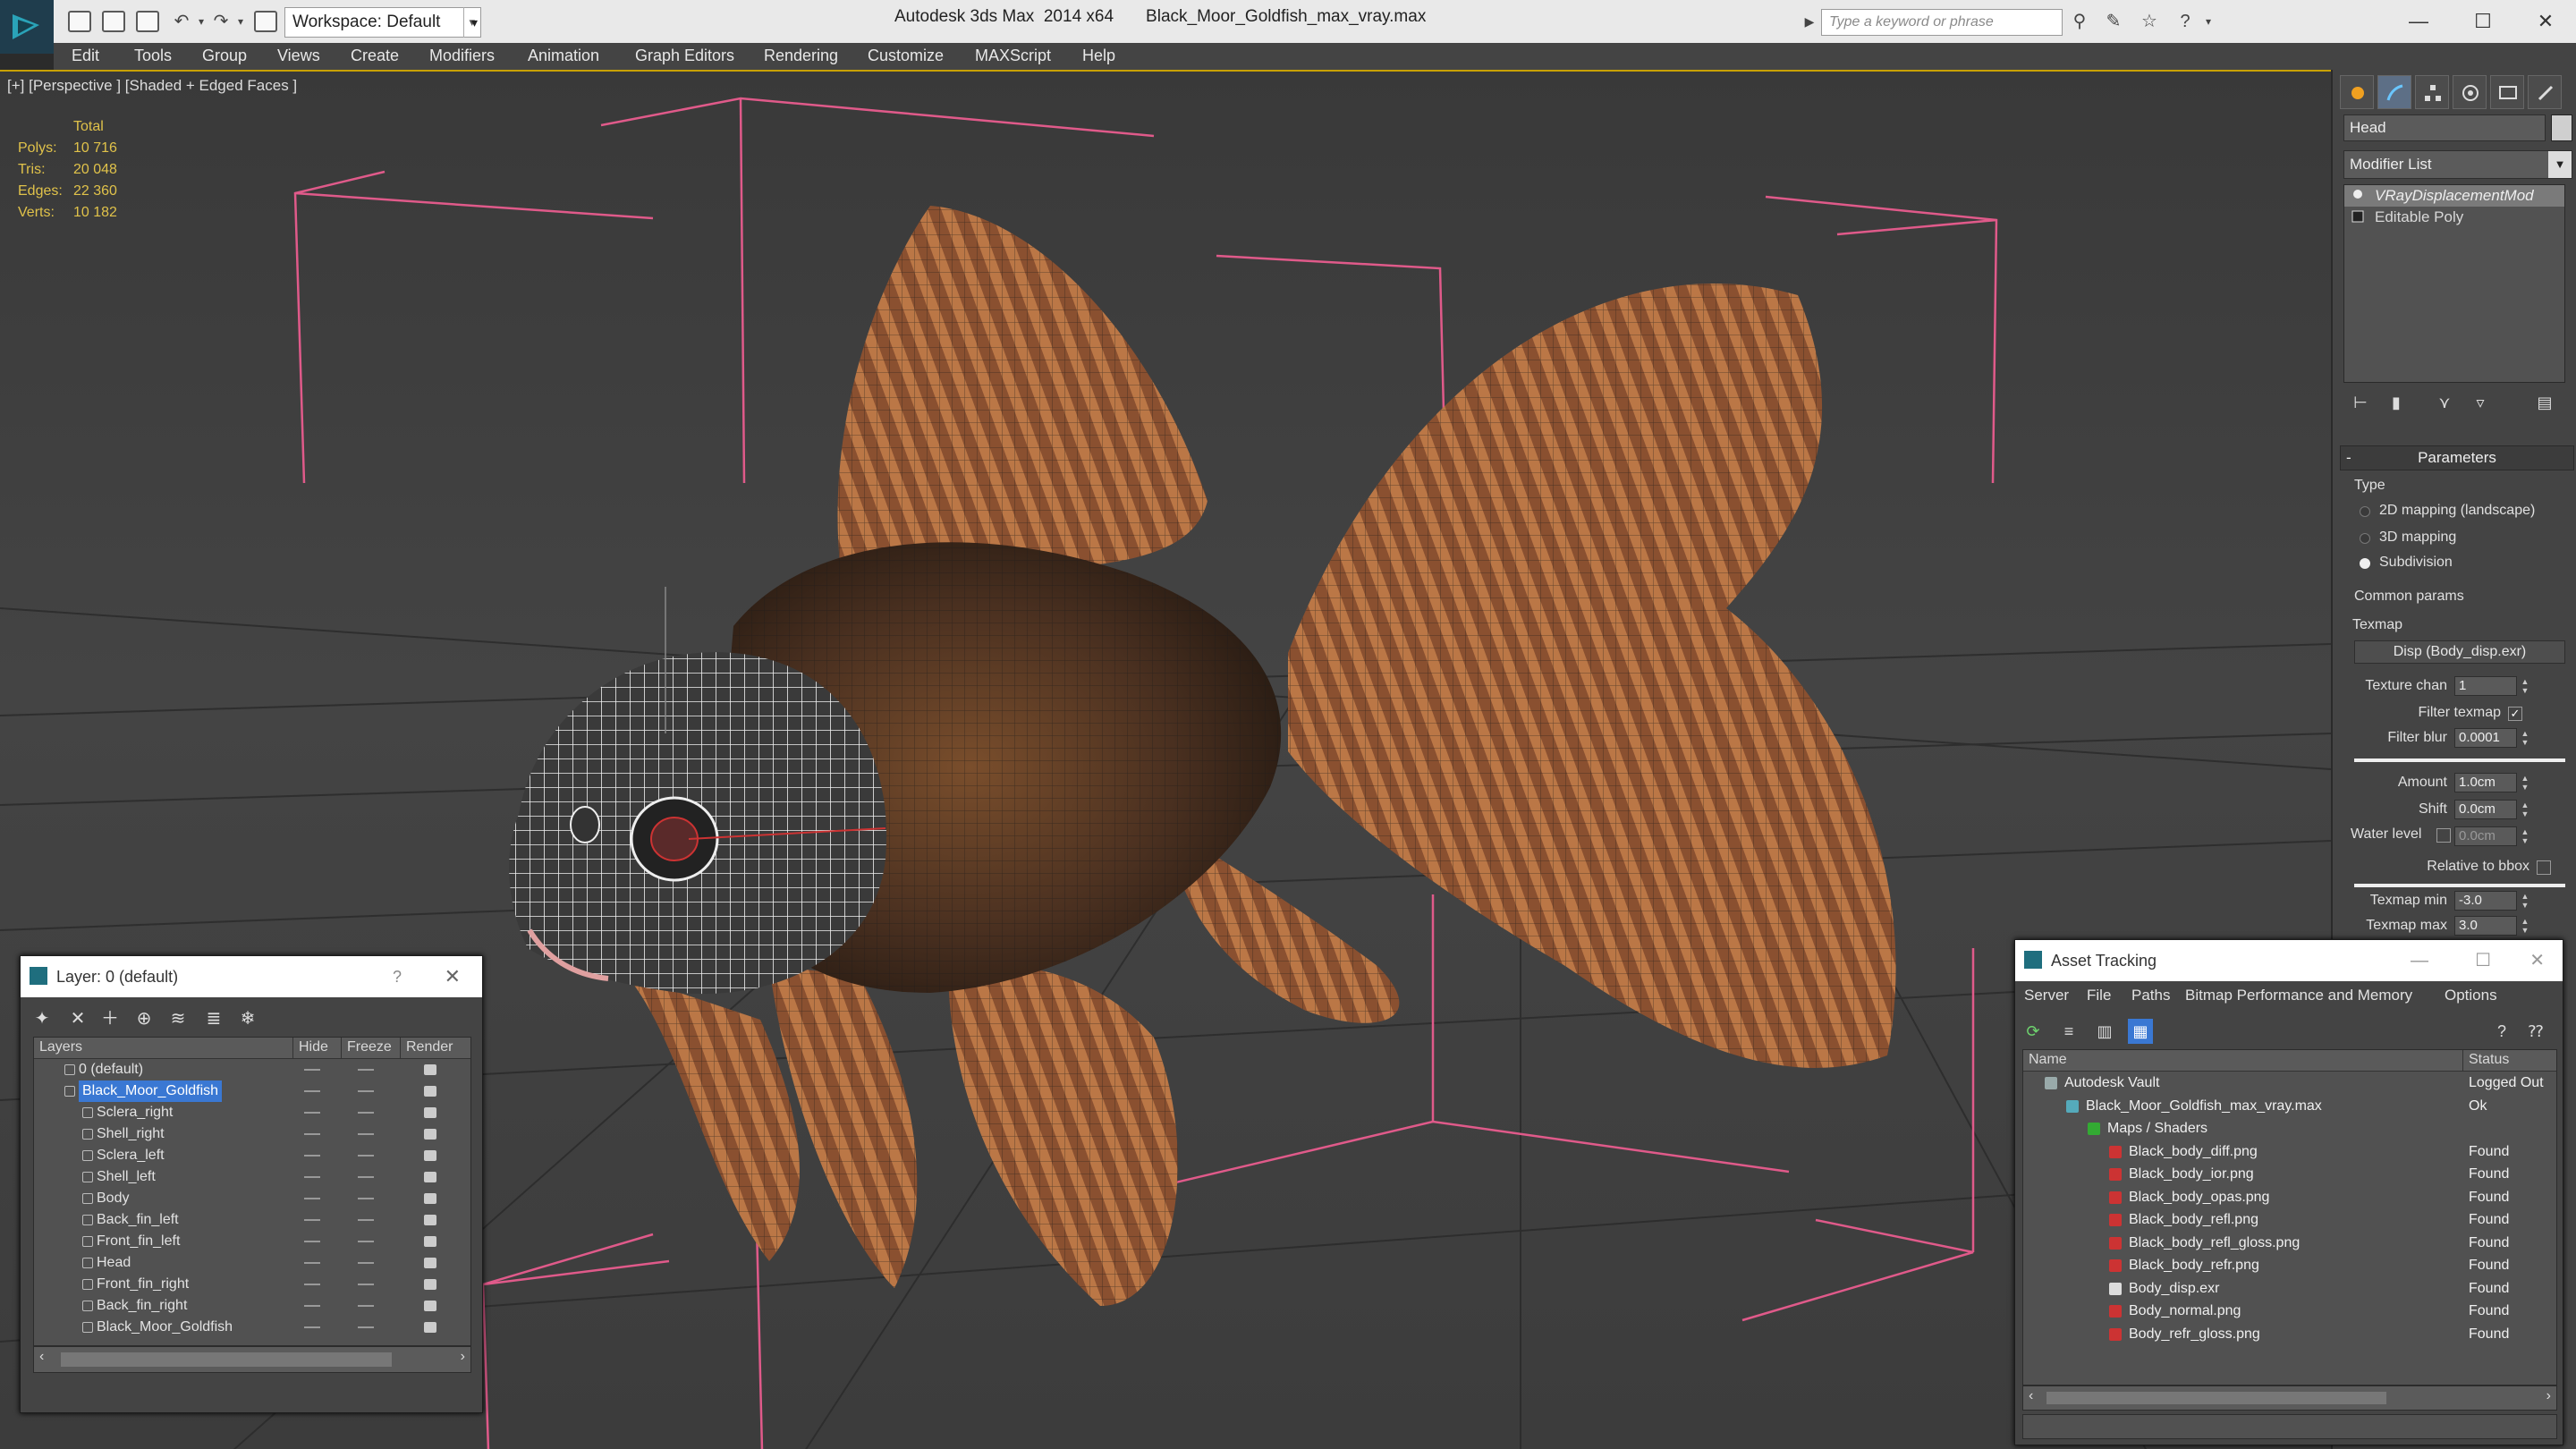 This screenshot has height=1449, width=2576. I want to click on tree-view-icon: ▥, so click(2104, 1031).